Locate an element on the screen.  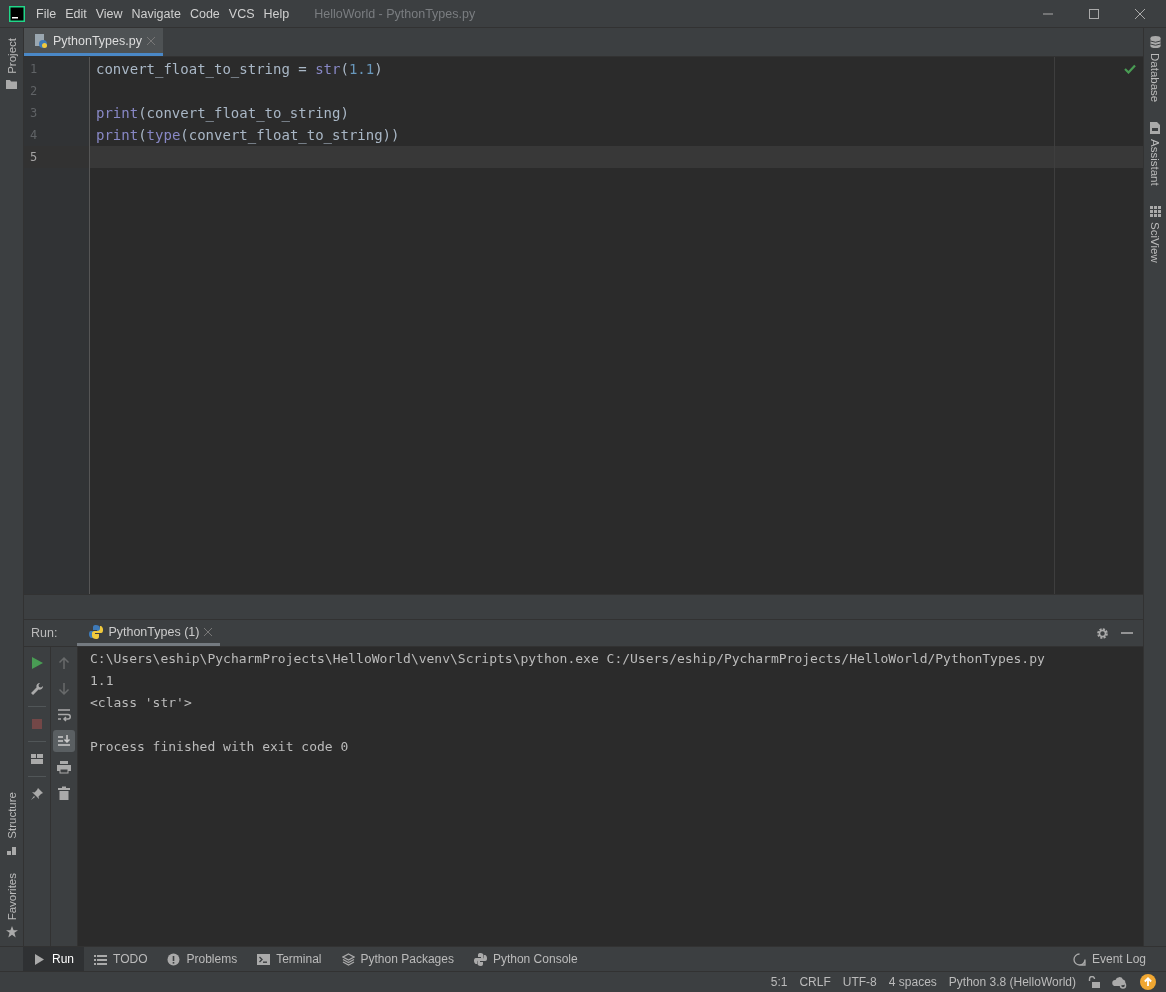
file-tab: PythonTypes.py is located at coordinates (93, 42).